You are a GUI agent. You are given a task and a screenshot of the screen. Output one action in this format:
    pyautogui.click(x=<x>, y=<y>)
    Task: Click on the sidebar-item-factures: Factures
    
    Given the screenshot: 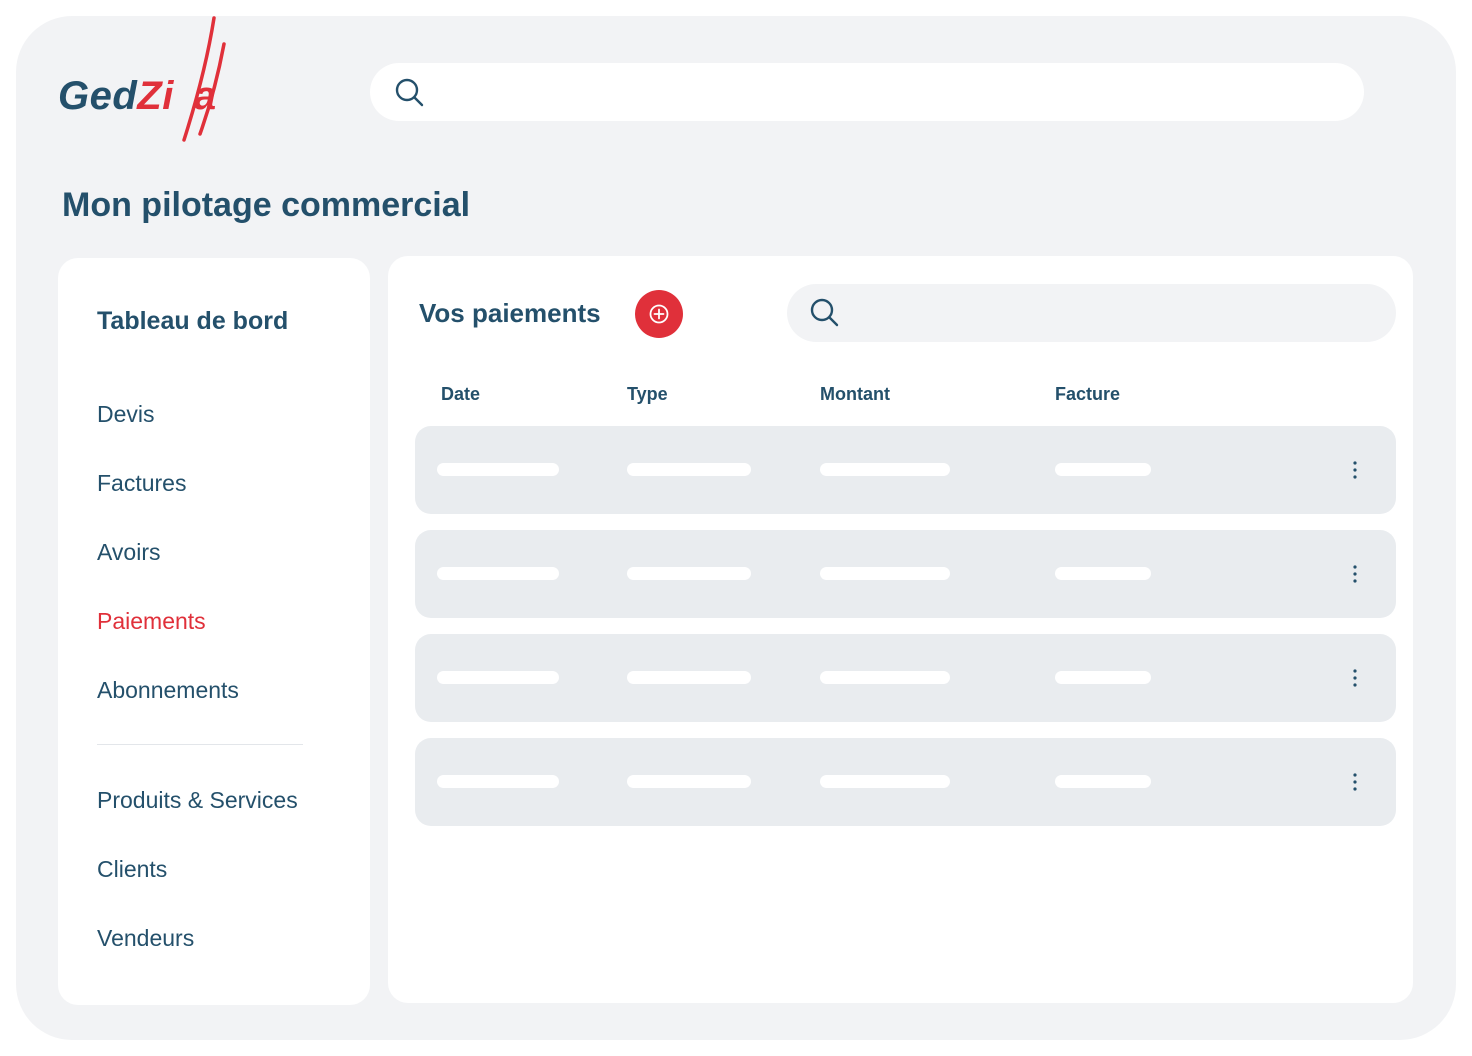 What is the action you would take?
    pyautogui.click(x=141, y=483)
    